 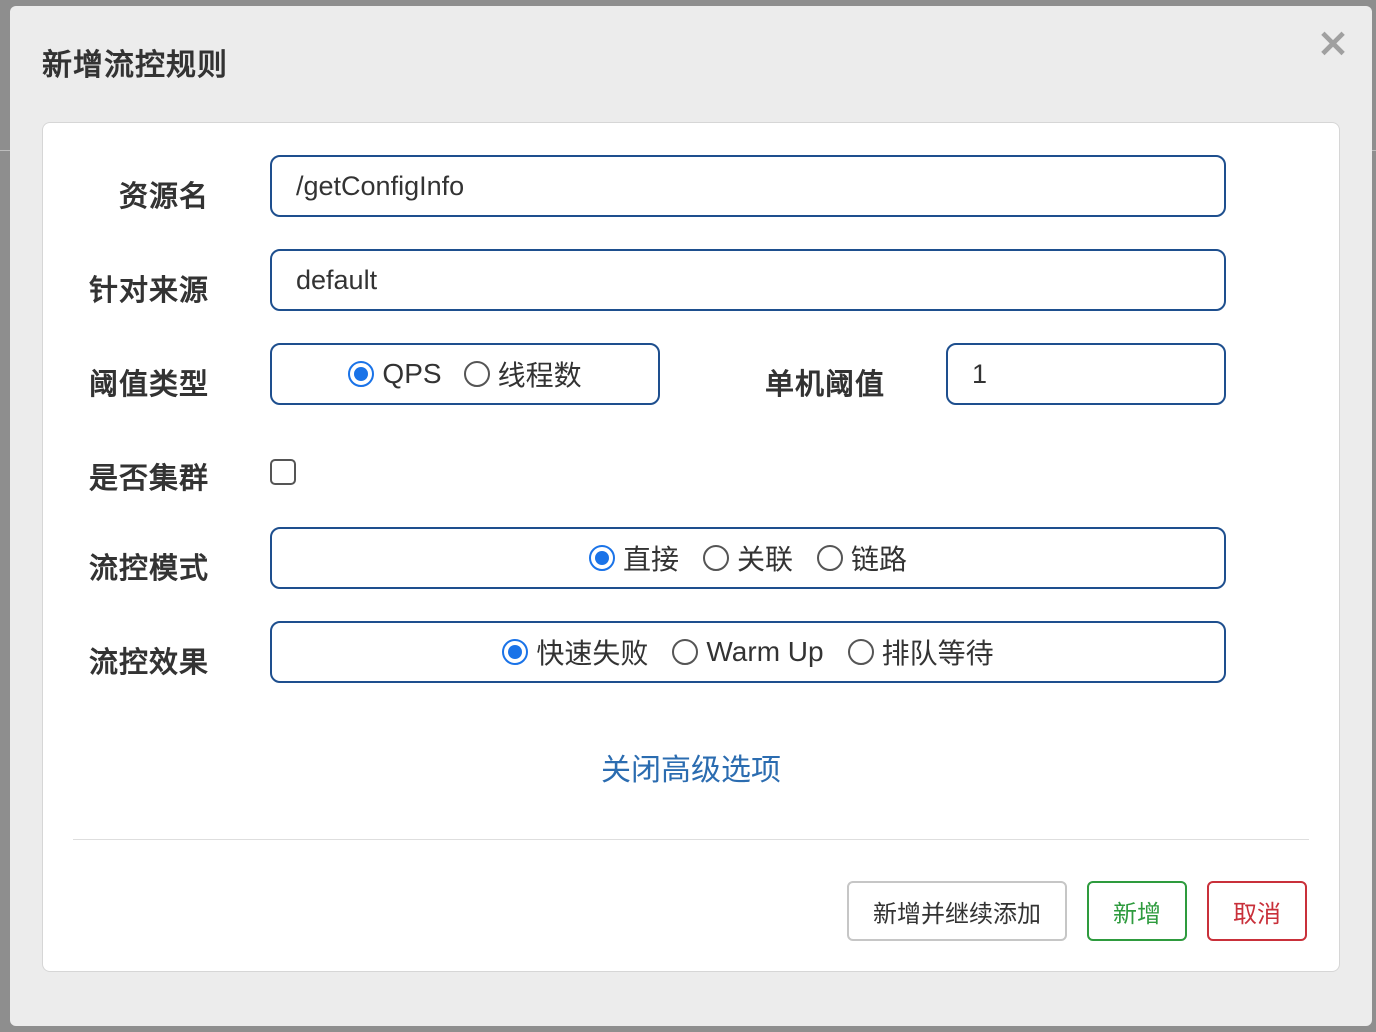 What do you see at coordinates (937, 653) in the screenshot?
I see `control-behavior-queue-label: 排队等待` at bounding box center [937, 653].